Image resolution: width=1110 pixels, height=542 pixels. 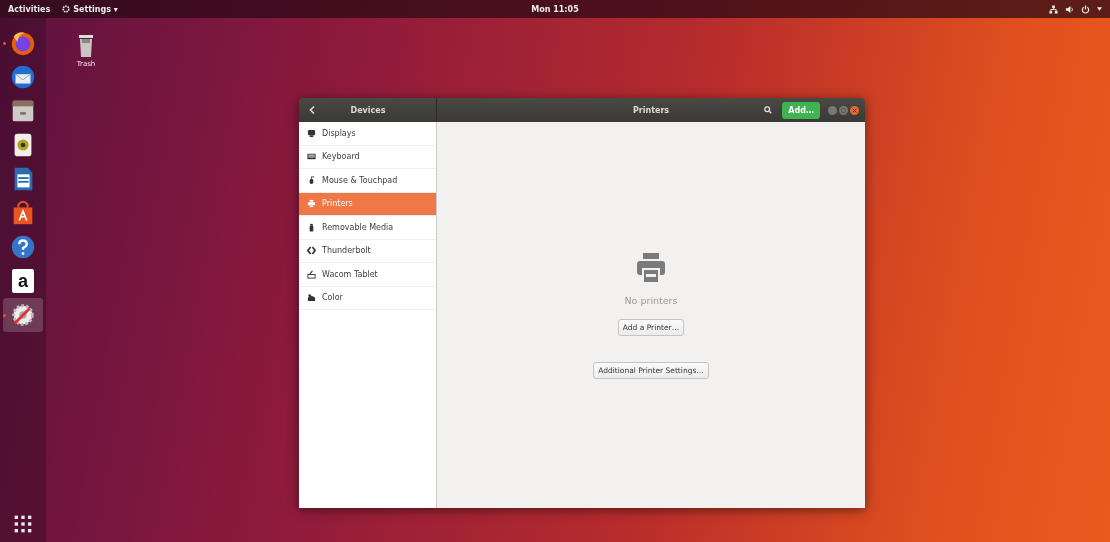 What do you see at coordinates (66, 9) in the screenshot?
I see `gear-icon` at bounding box center [66, 9].